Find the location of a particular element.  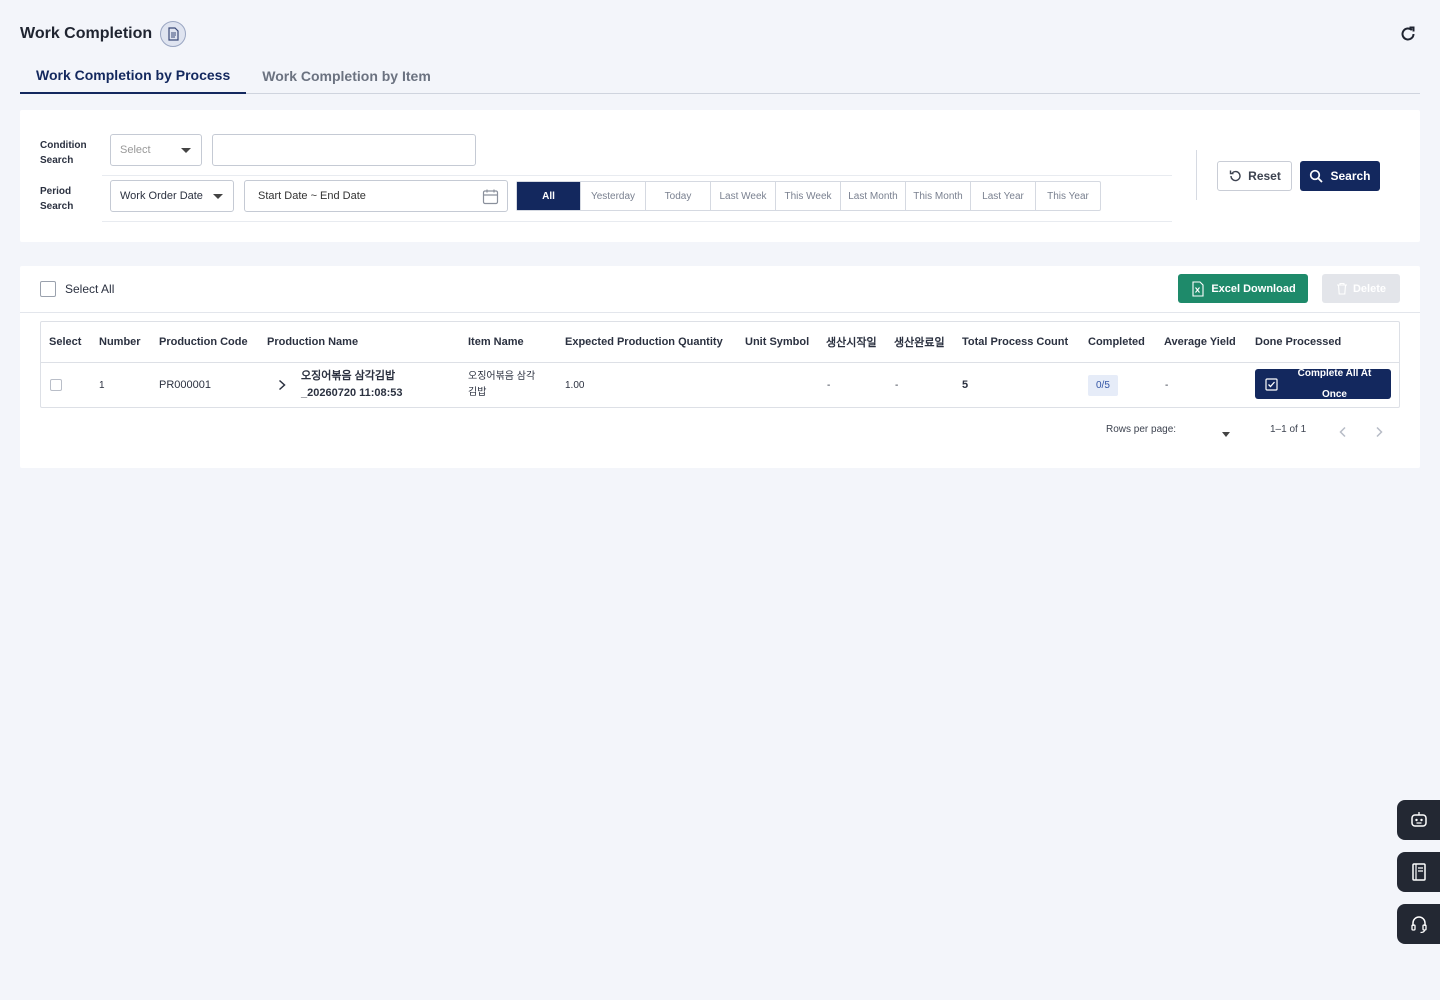

period-this-month: This Month is located at coordinates (937, 196).